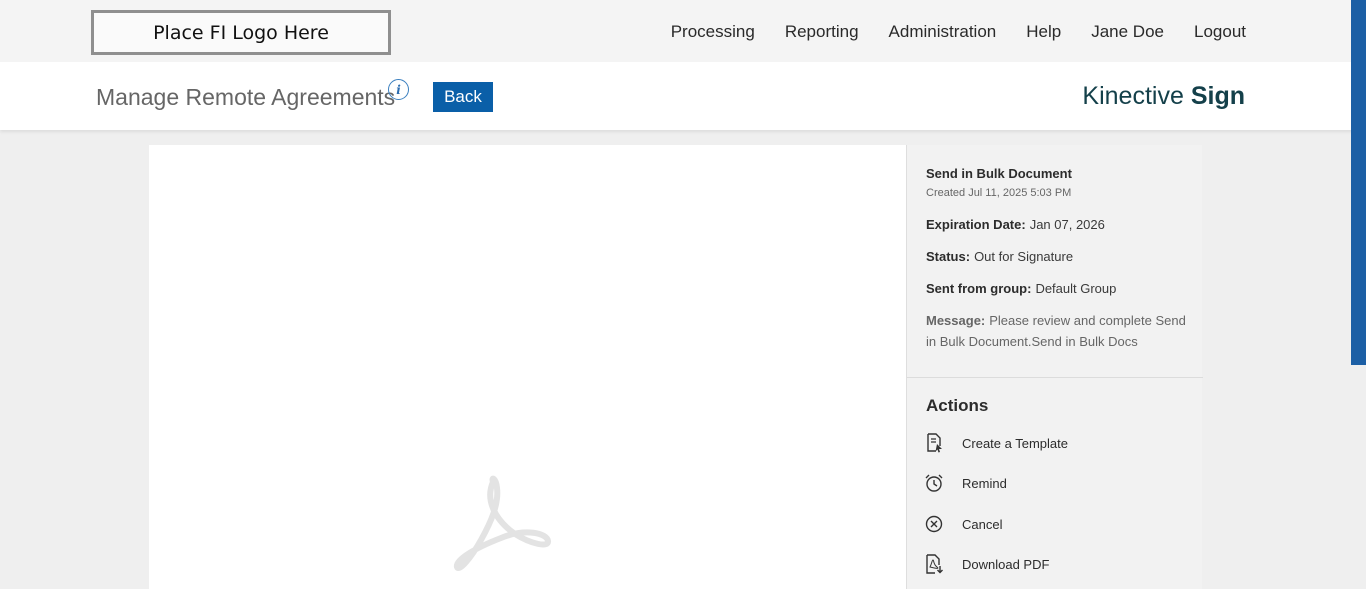  Describe the element at coordinates (999, 193) in the screenshot. I see `created-timestamp: Created Jul 11, 2025 5:03 PM` at that location.